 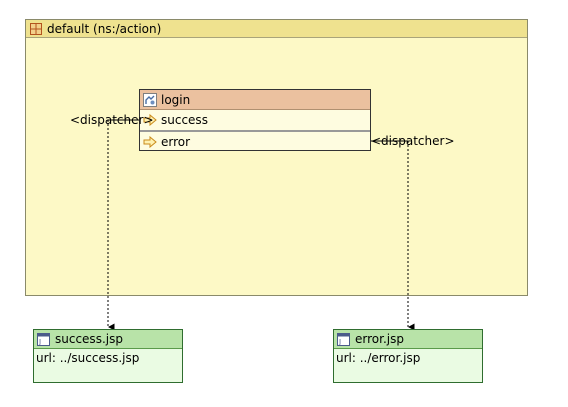 What do you see at coordinates (378, 358) in the screenshot?
I see `view-url: url: ../error.jsp` at bounding box center [378, 358].